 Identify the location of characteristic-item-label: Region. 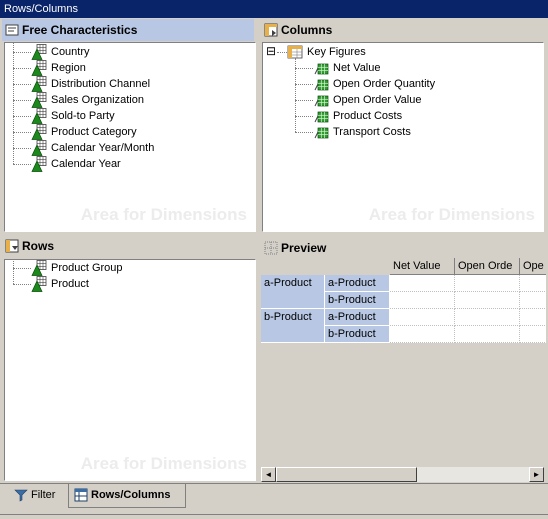
(68, 68).